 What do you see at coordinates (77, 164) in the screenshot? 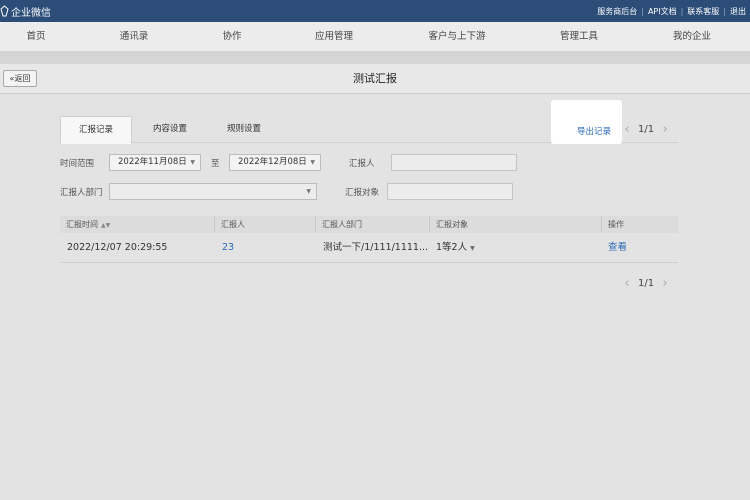
I see `time-range-label: 时间范围` at bounding box center [77, 164].